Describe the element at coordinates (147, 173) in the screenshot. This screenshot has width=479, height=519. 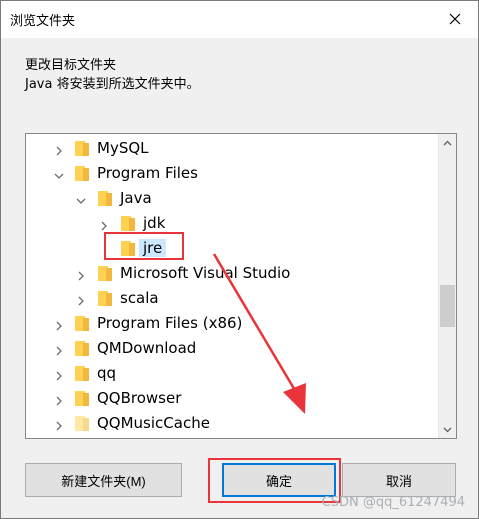
I see `tree-item-label: Program Files` at that location.